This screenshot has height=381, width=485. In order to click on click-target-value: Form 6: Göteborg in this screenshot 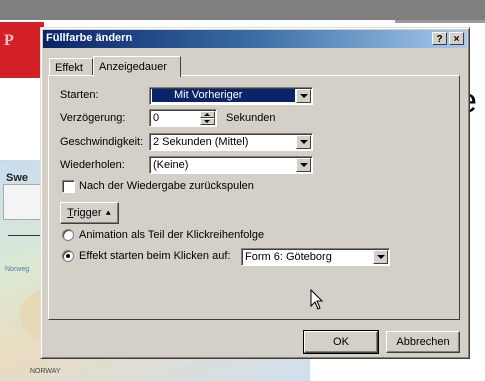, I will do `click(288, 257)`.